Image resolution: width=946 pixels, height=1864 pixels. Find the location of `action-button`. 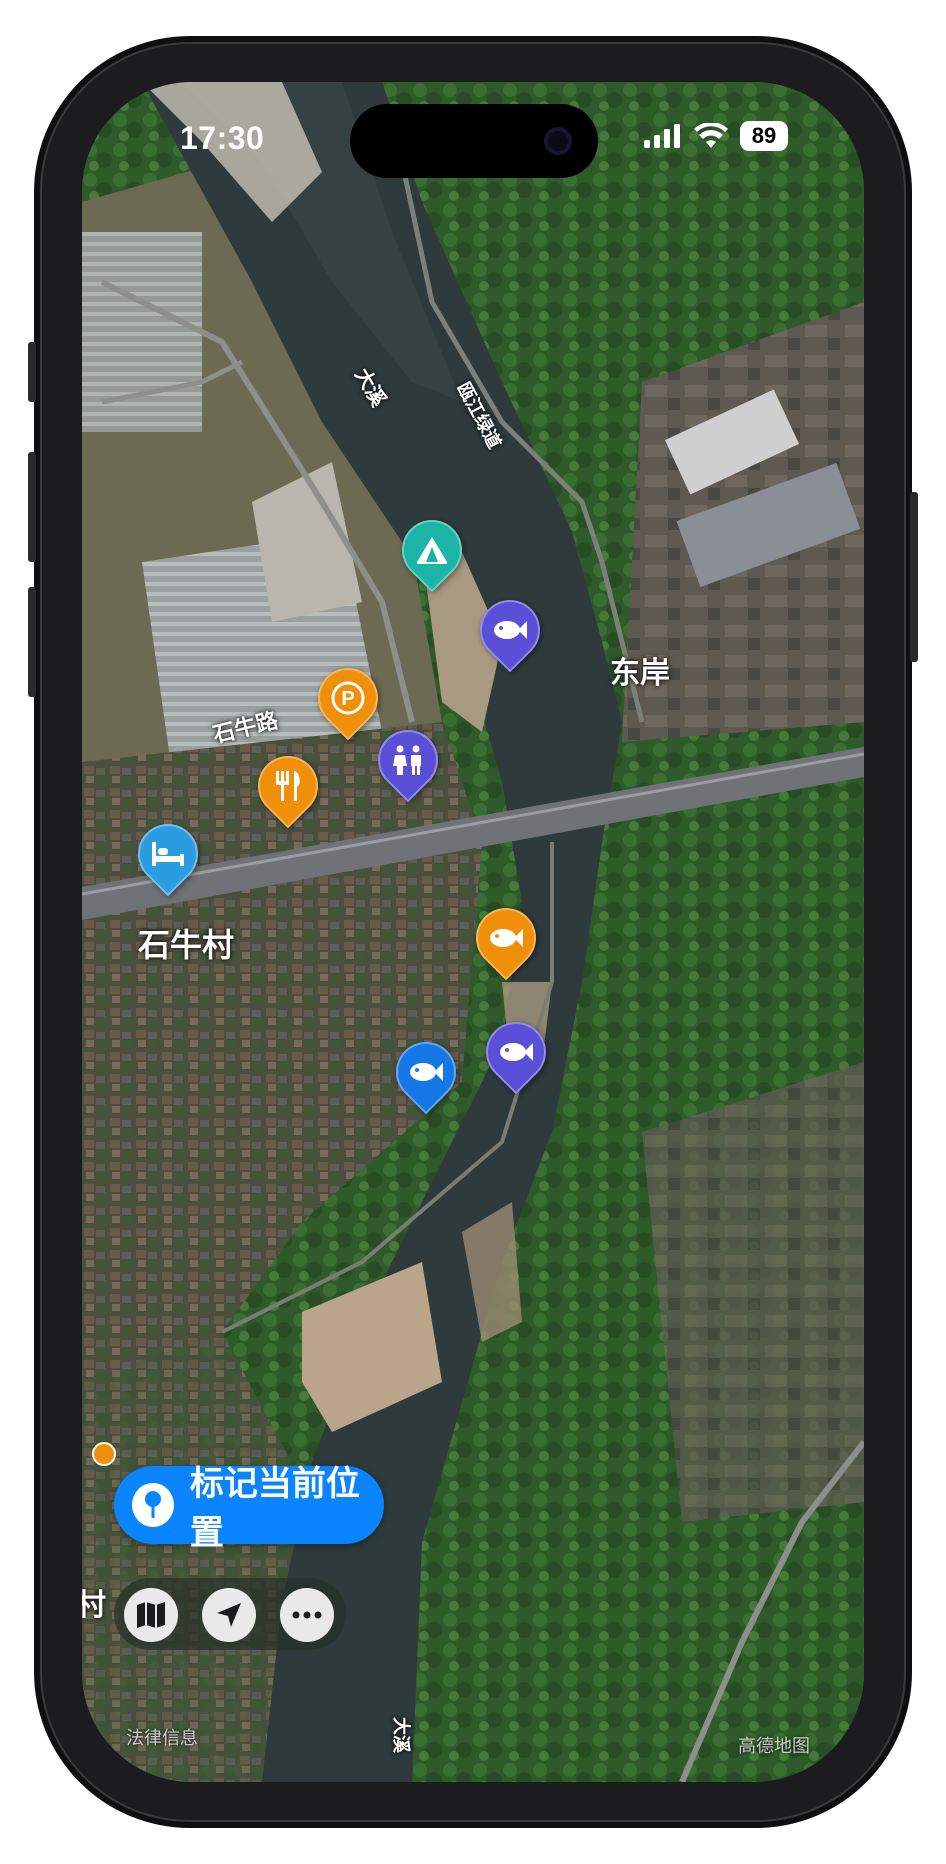

action-button is located at coordinates (32, 372).